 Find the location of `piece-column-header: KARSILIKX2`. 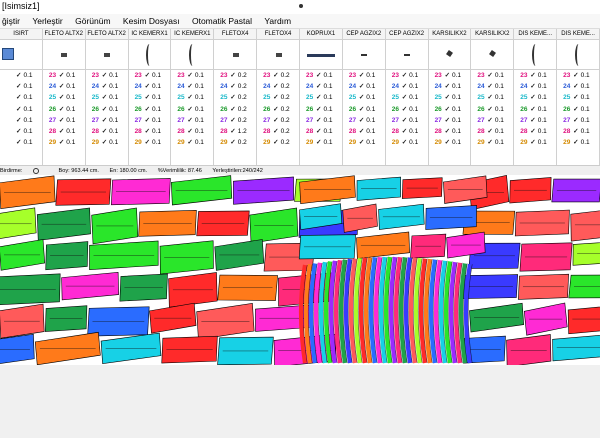

piece-column-header: KARSILIKX2 is located at coordinates (449, 34).